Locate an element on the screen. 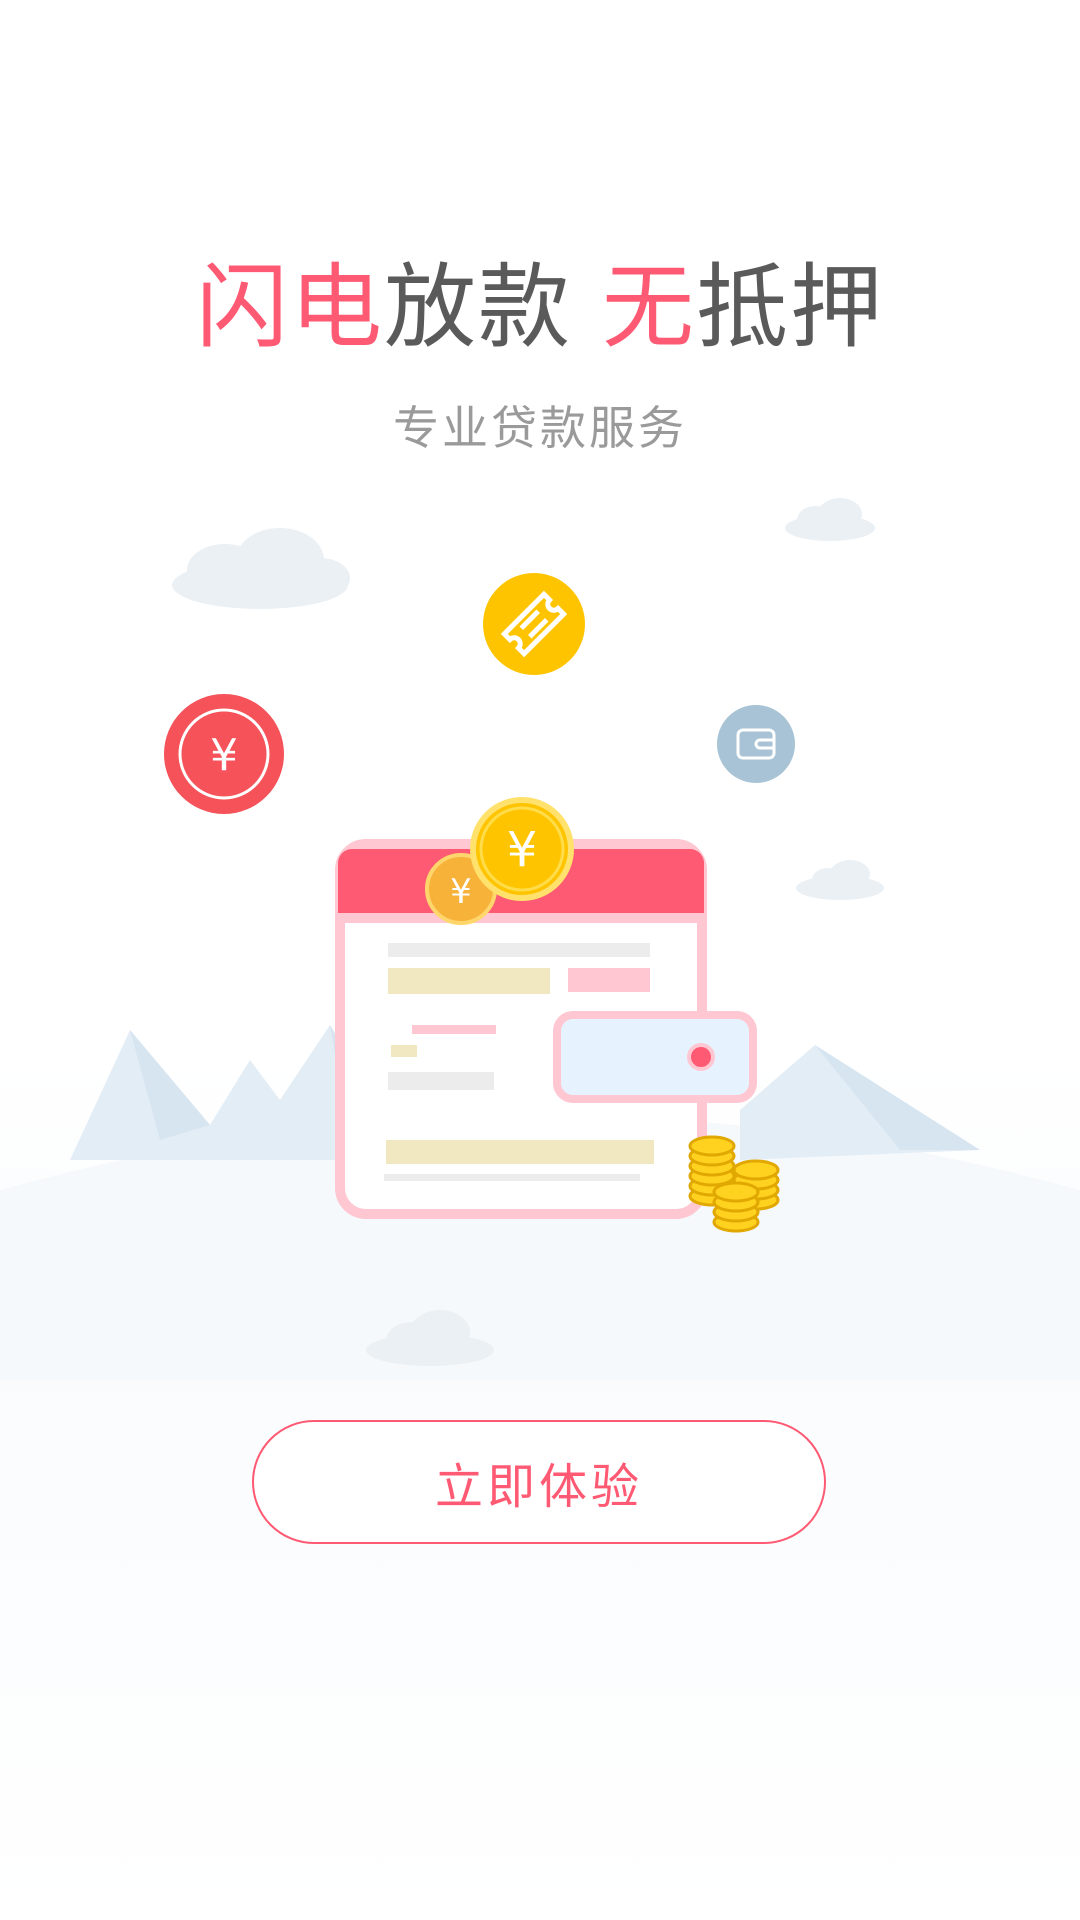 This screenshot has height=1920, width=1080. cloud-left is located at coordinates (261, 568).